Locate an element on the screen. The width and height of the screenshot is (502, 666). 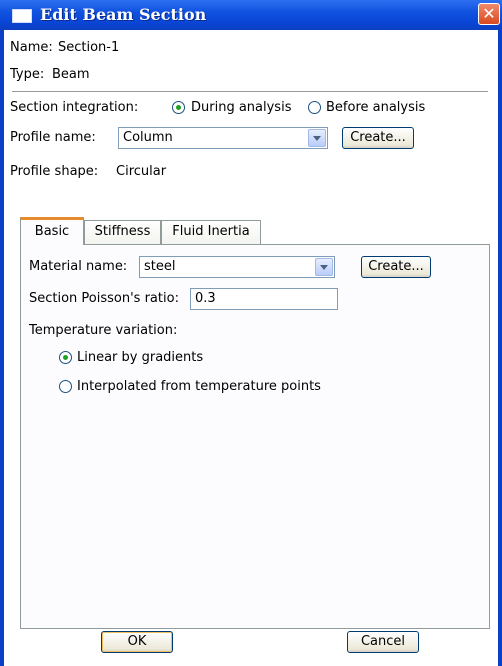
window-title: Edit Beam Section is located at coordinates (123, 14).